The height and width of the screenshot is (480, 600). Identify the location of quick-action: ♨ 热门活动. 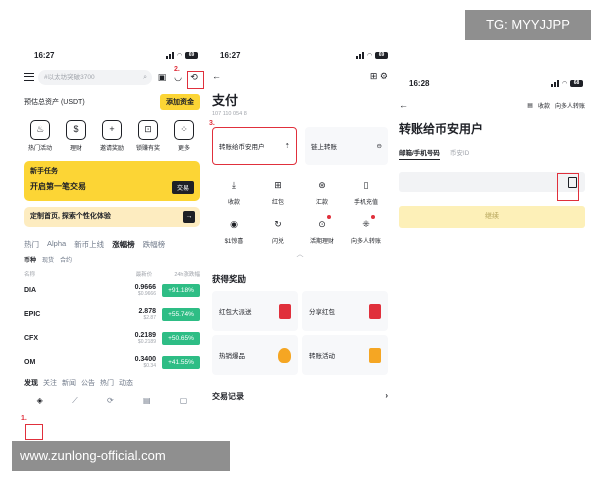
(40, 136).